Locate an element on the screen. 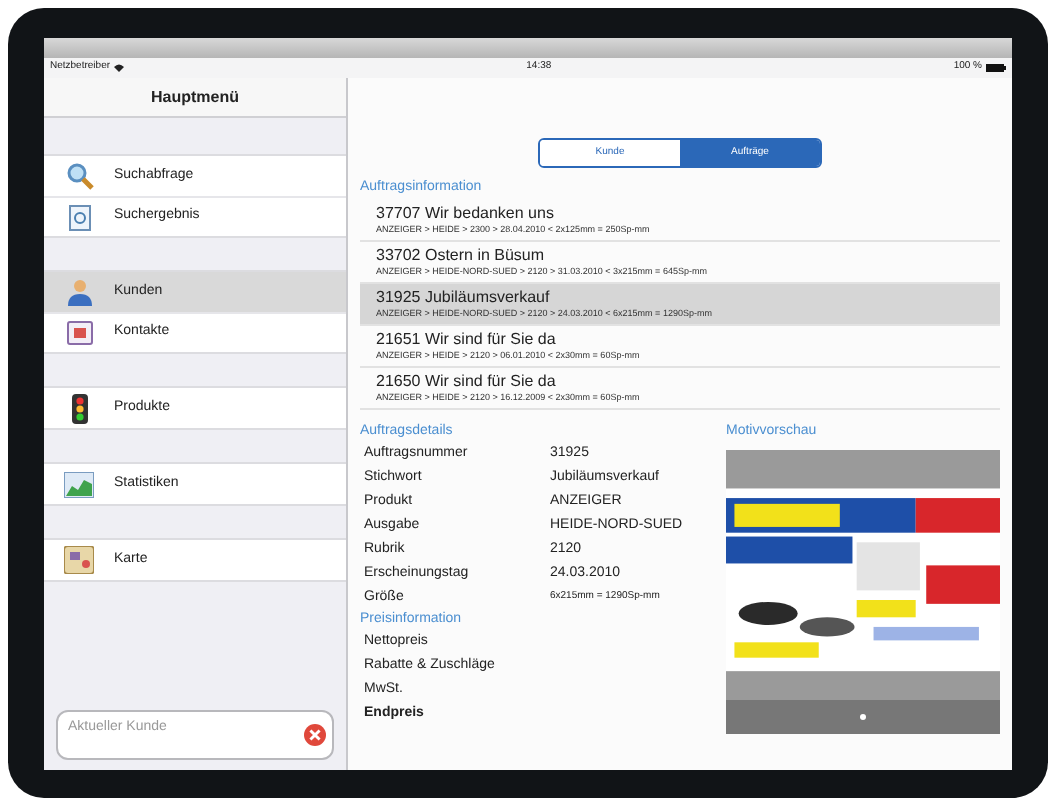  traffic-light-icon is located at coordinates (79, 408).